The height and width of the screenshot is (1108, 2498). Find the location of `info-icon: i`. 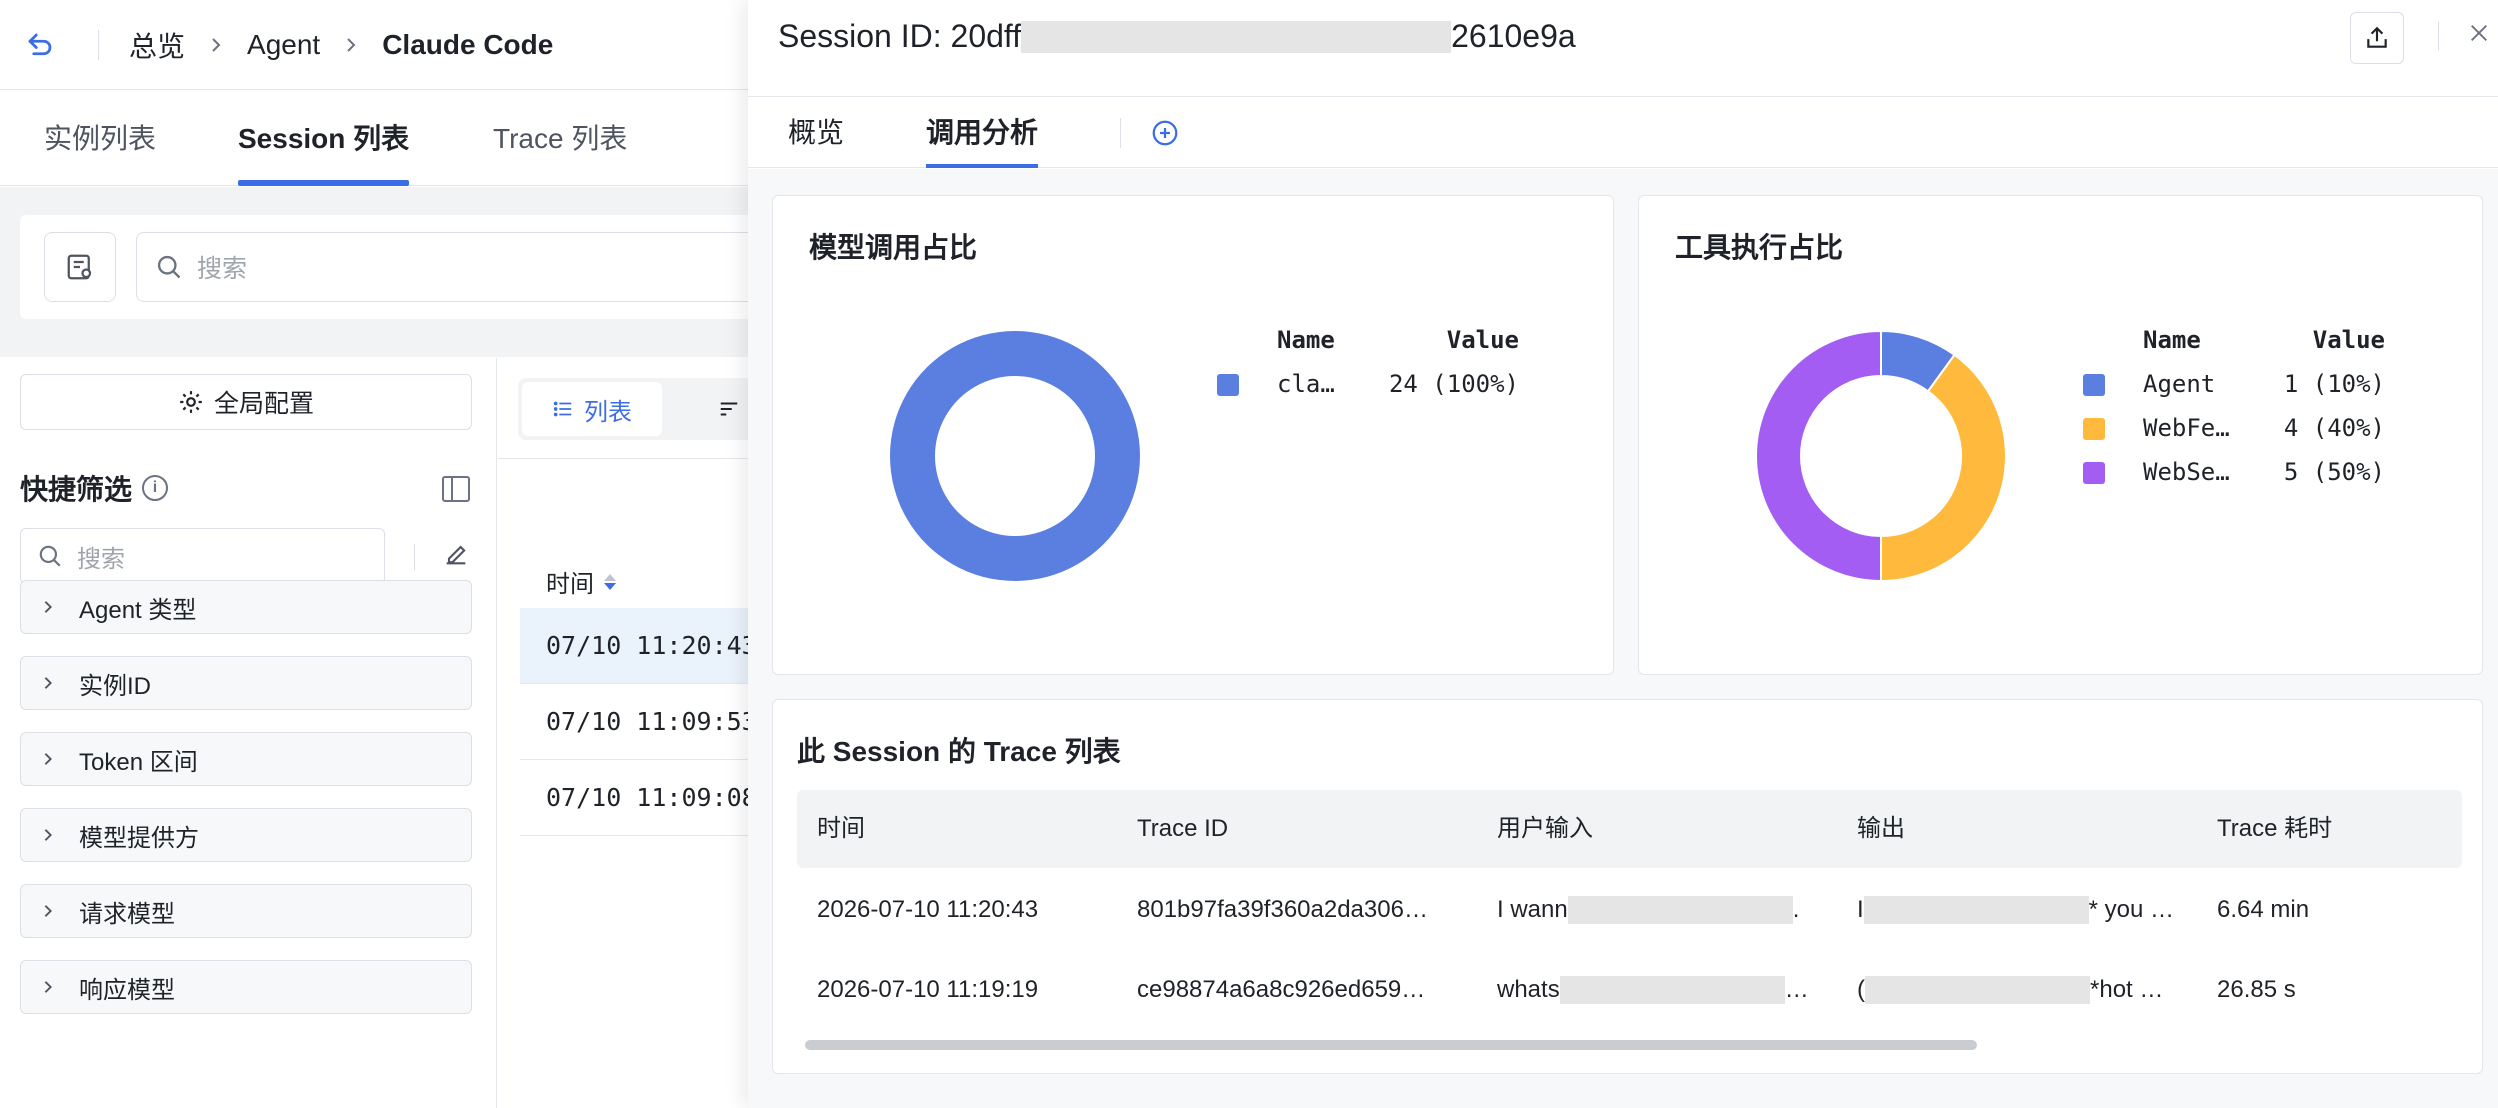

info-icon: i is located at coordinates (155, 488).